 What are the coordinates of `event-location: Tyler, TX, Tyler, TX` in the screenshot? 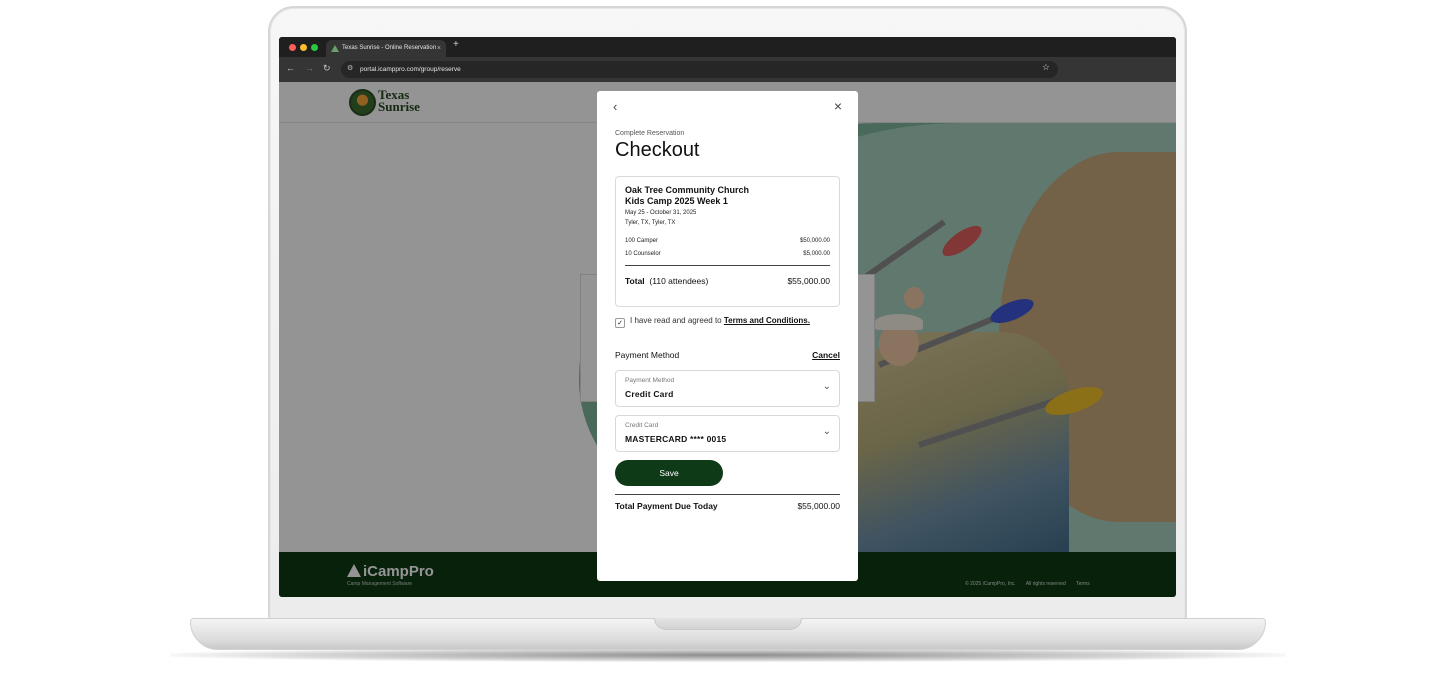 It's located at (650, 223).